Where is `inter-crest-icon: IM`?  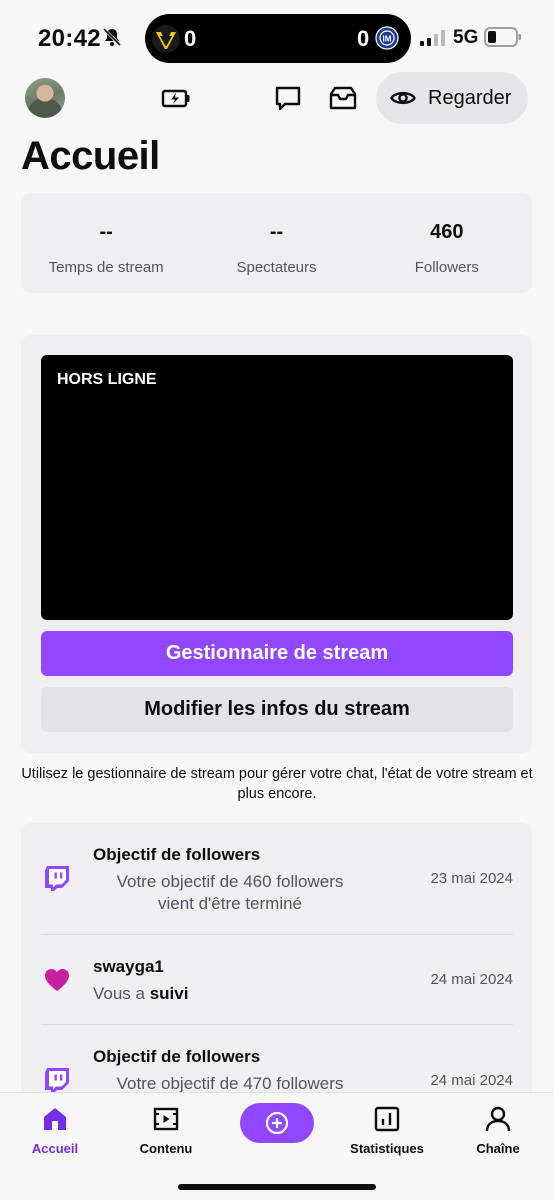 inter-crest-icon: IM is located at coordinates (387, 38).